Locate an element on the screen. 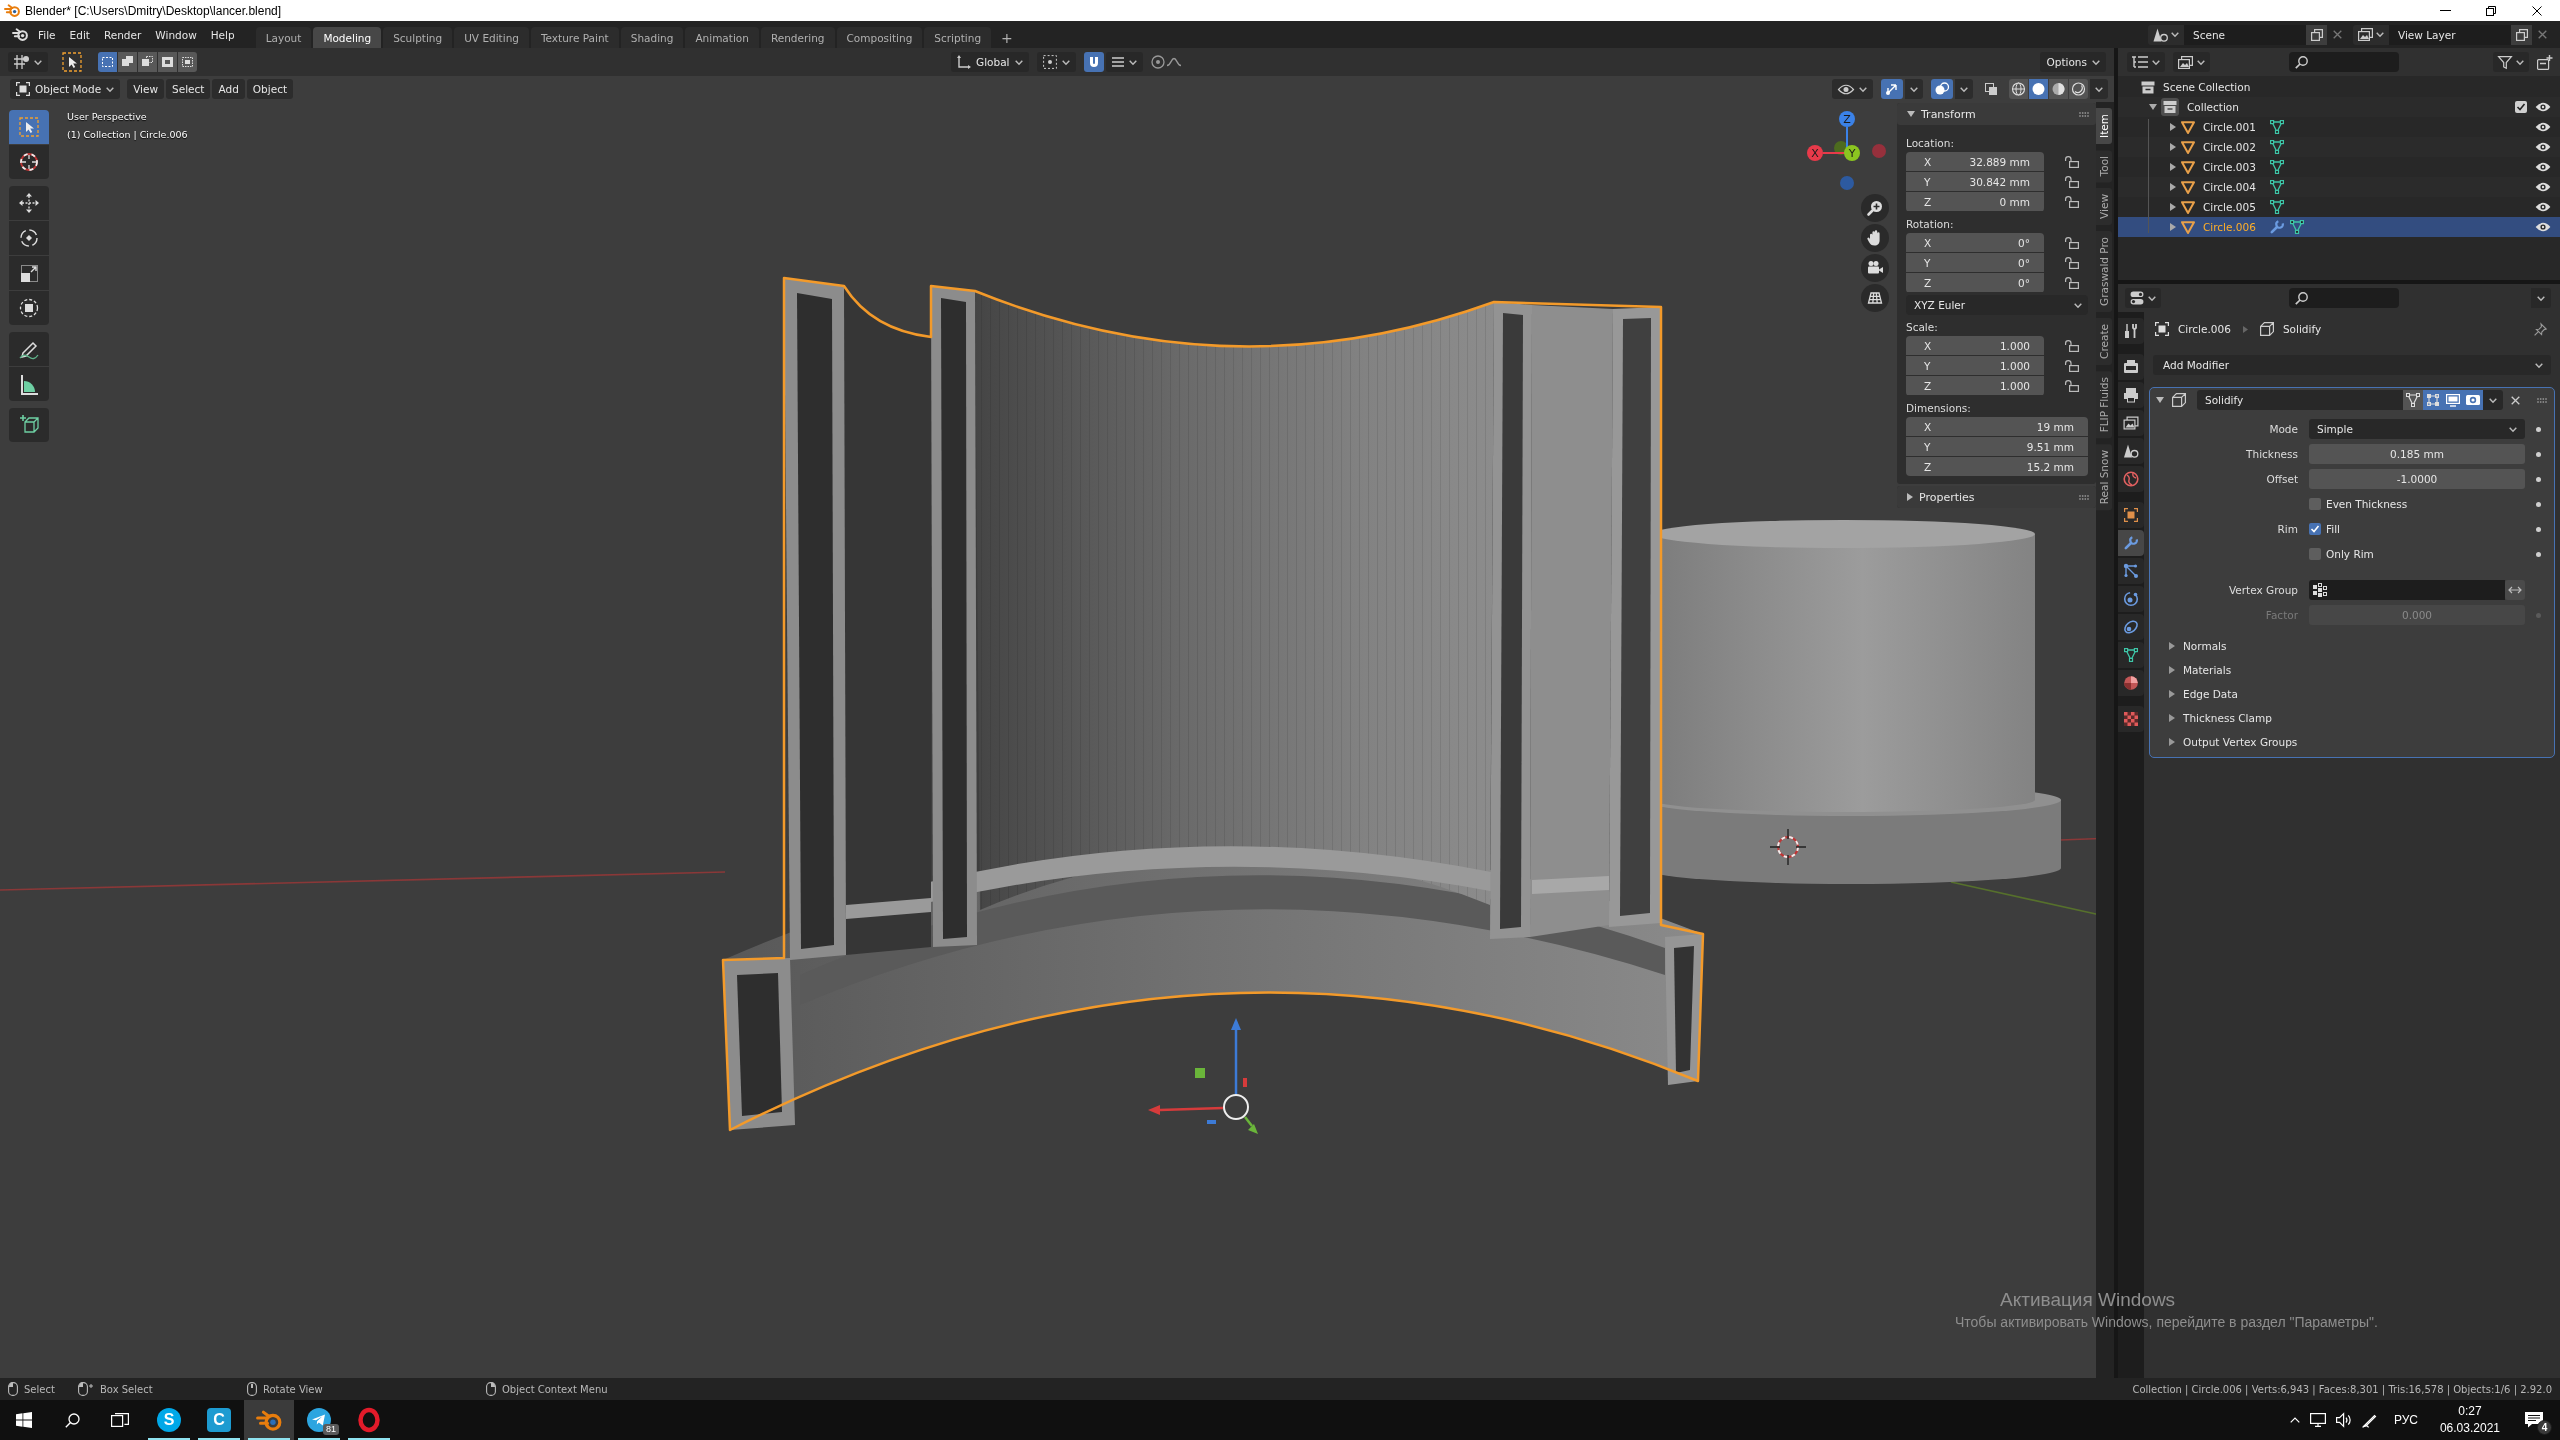 The image size is (2560, 1440). menu-item: Select is located at coordinates (188, 89).